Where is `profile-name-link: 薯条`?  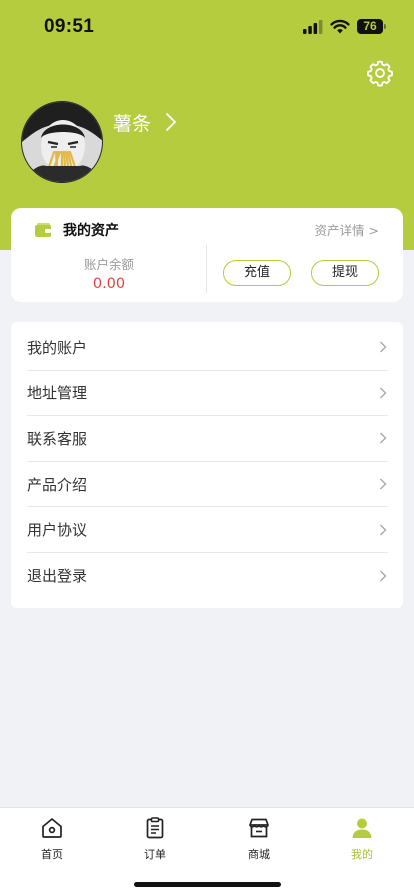
profile-name-link: 薯条 is located at coordinates (145, 122).